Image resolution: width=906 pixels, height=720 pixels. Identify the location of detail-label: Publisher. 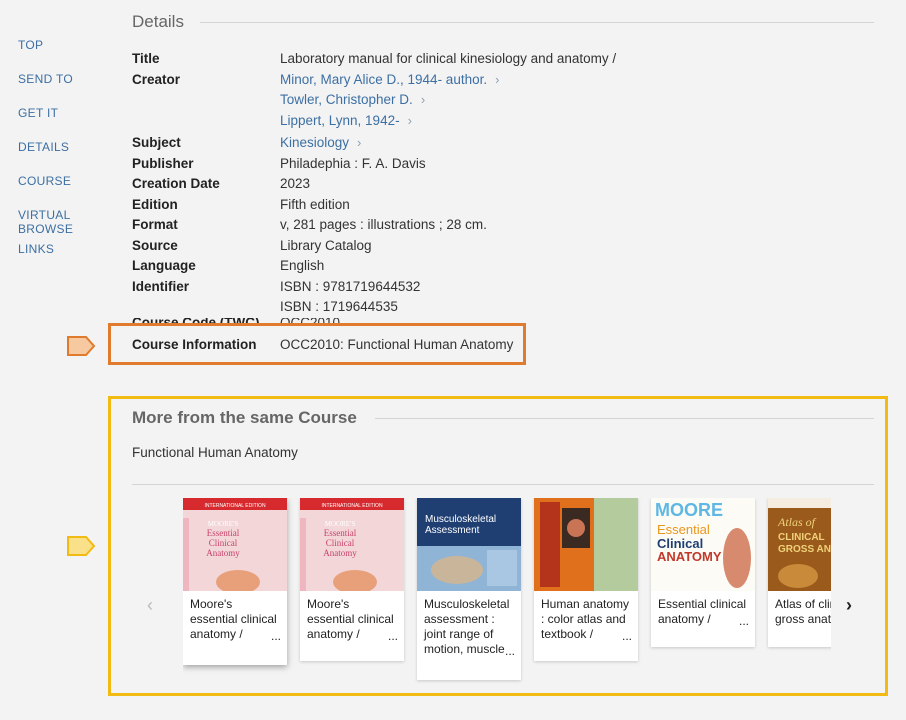
(163, 163).